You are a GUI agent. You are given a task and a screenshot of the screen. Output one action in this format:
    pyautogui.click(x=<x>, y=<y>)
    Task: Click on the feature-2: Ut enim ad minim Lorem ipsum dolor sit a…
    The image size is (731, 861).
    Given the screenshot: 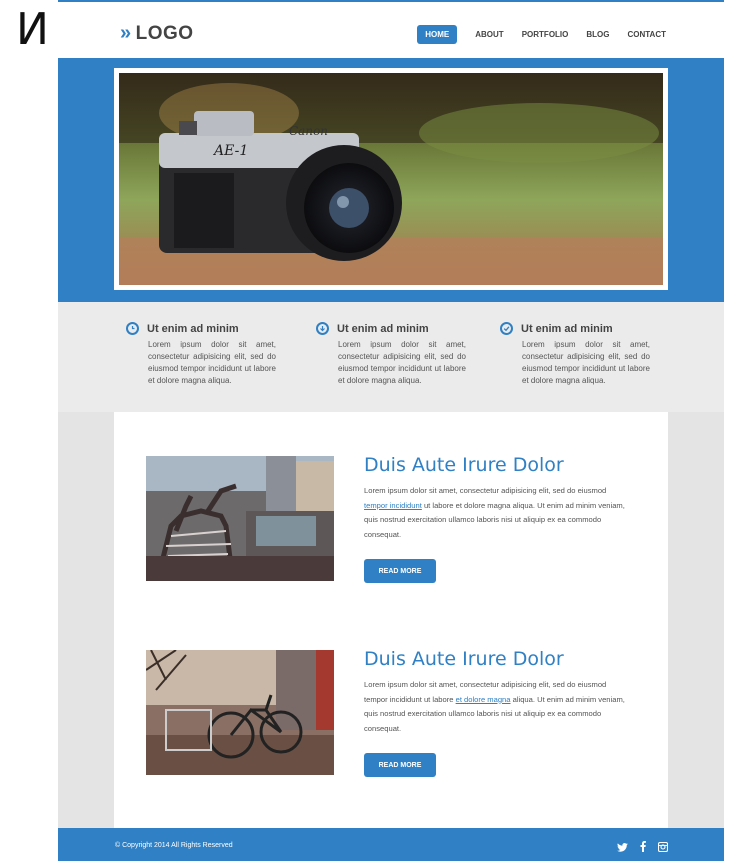 What is the action you would take?
    pyautogui.click(x=391, y=354)
    